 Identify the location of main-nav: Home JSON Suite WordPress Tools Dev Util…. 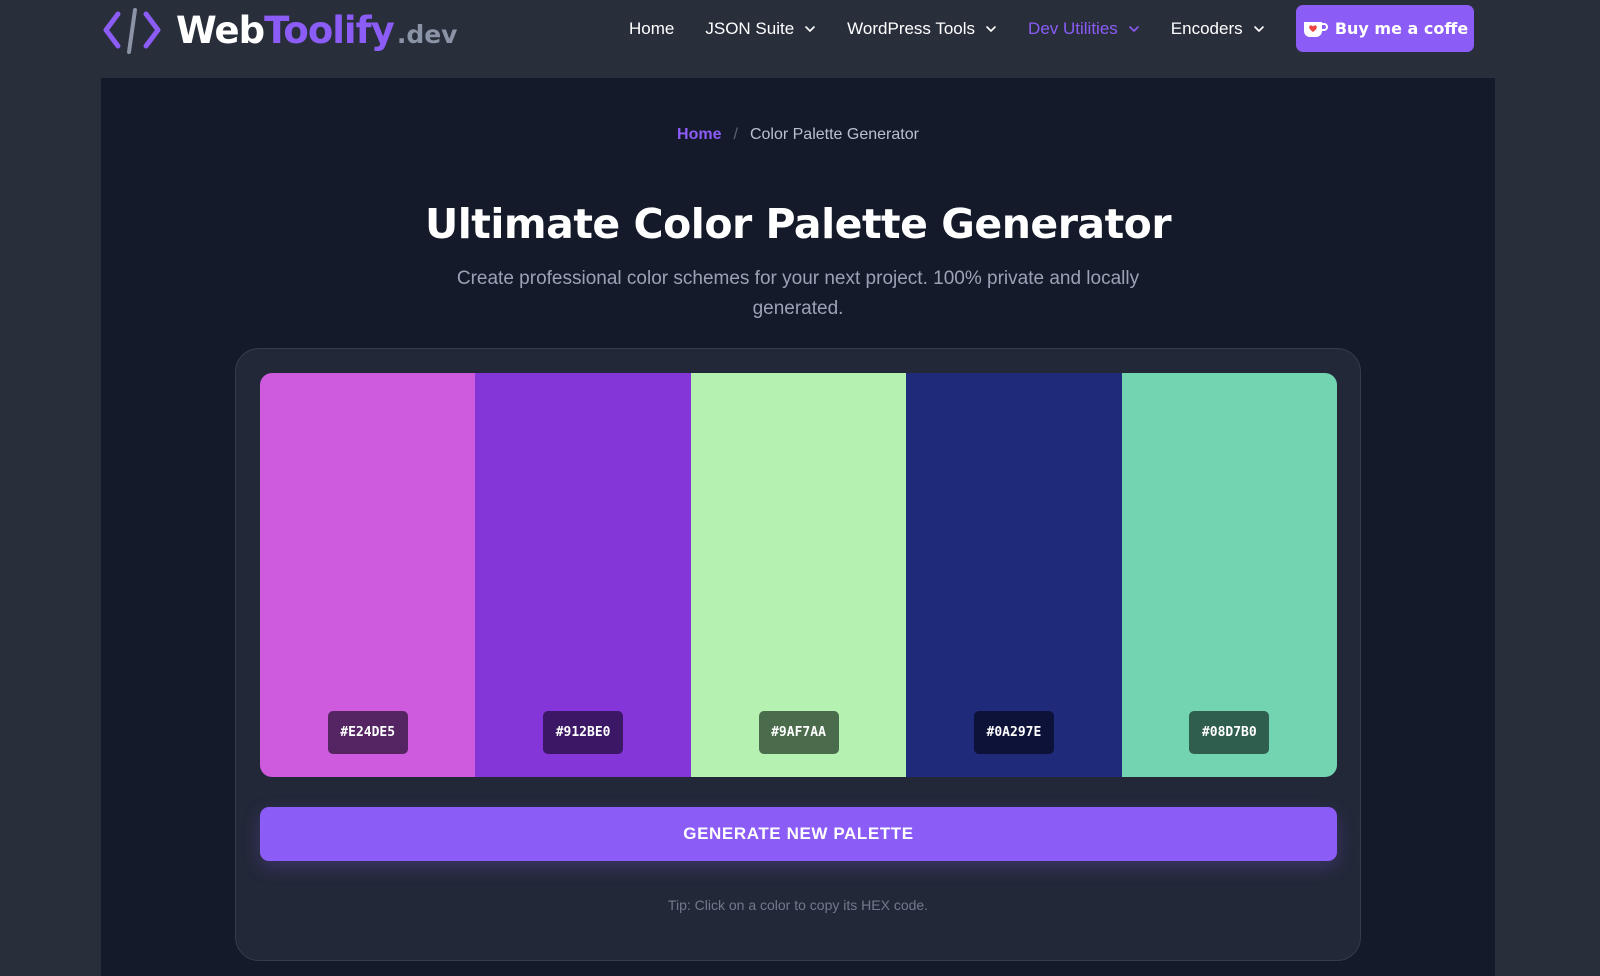
(962, 29).